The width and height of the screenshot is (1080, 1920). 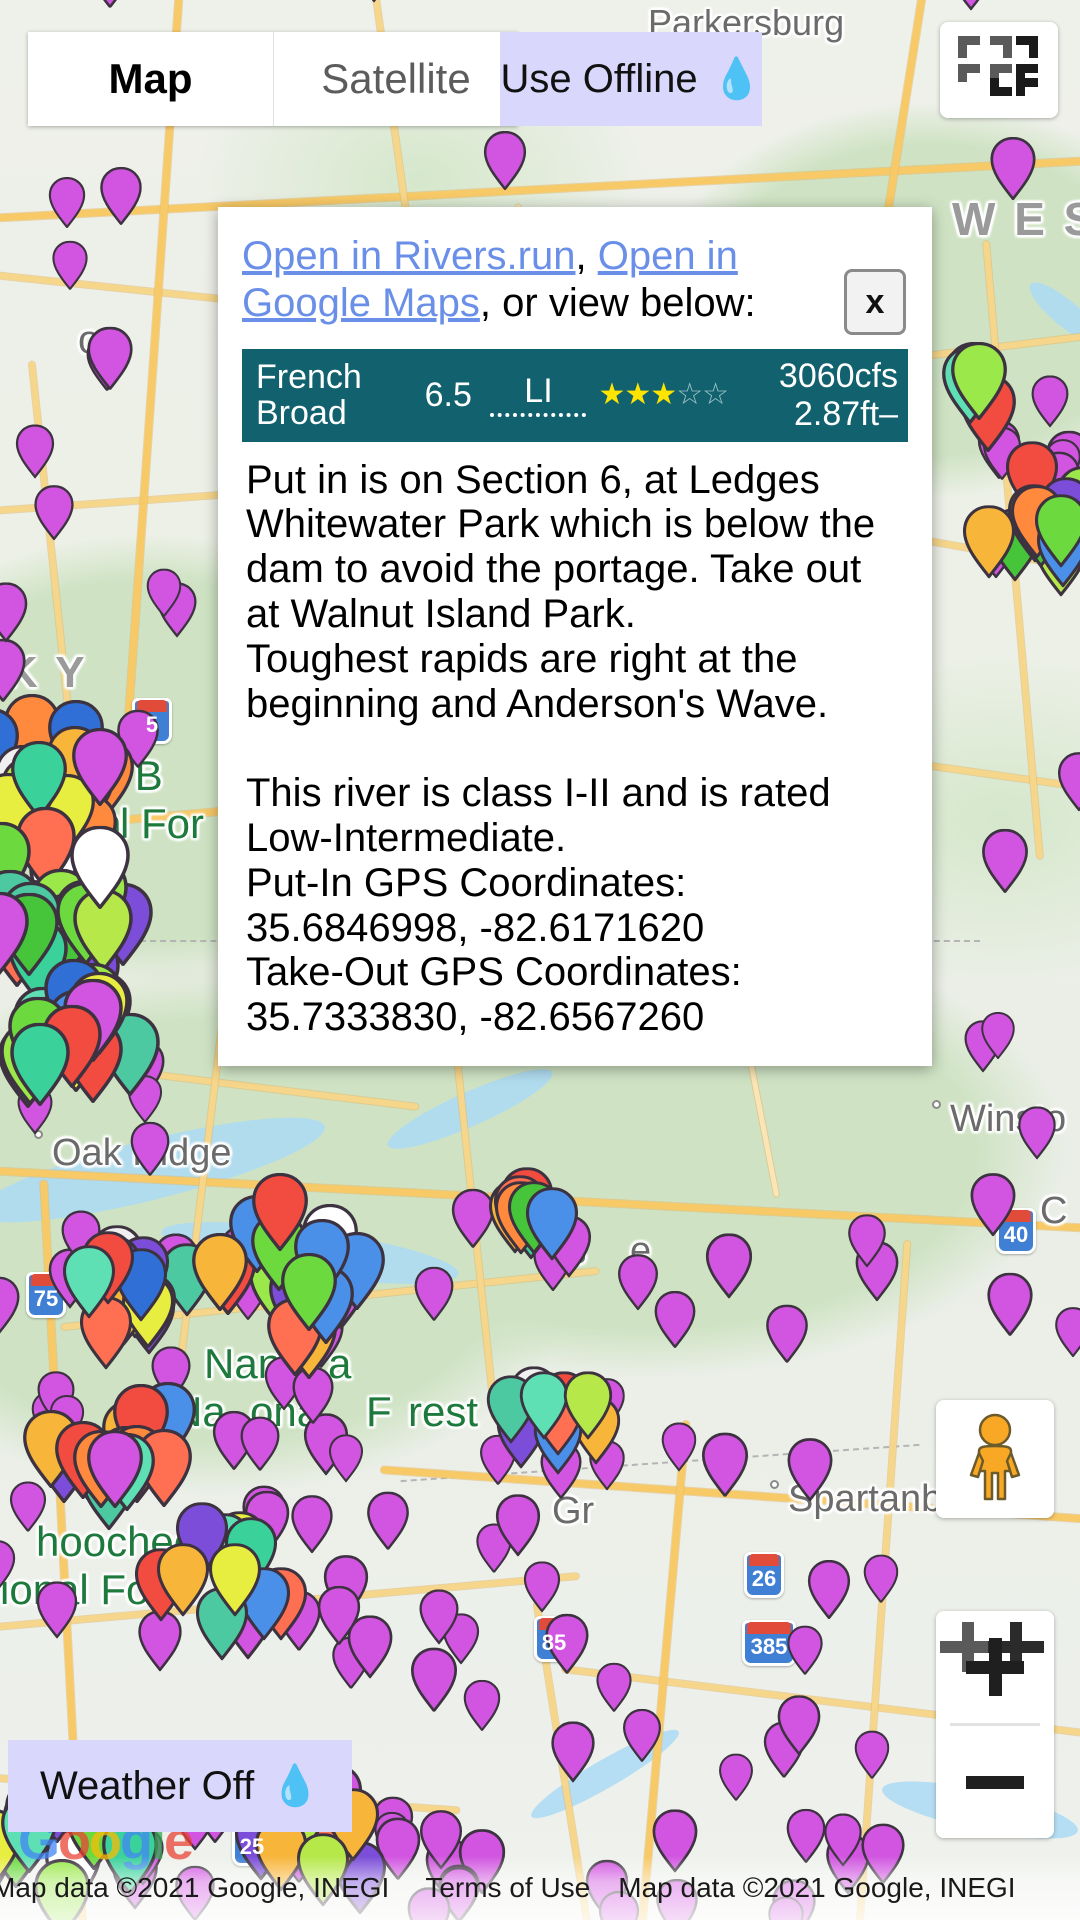 I want to click on zoom-out-button, so click(x=995, y=1782).